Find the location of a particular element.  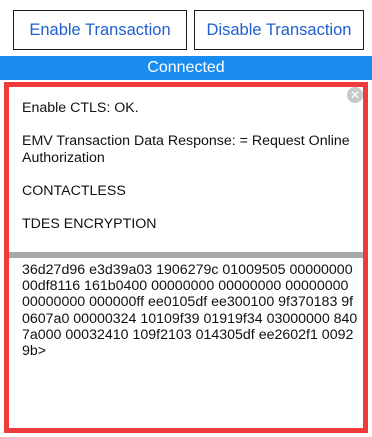

connection-status-text: Connected is located at coordinates (186, 67).